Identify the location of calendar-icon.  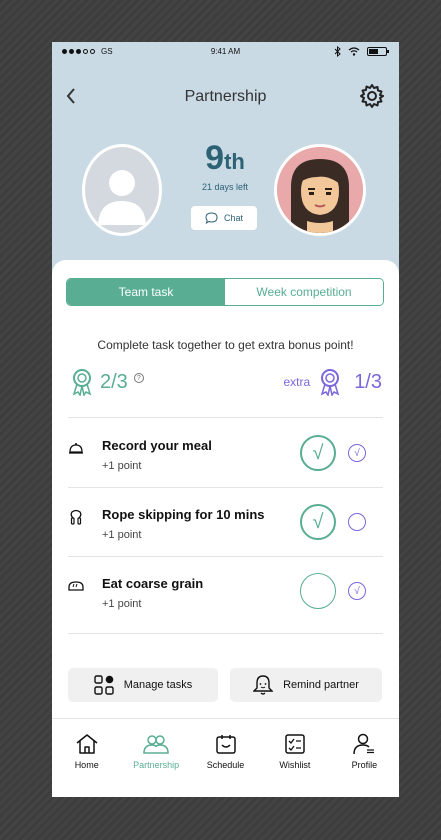
(225, 744).